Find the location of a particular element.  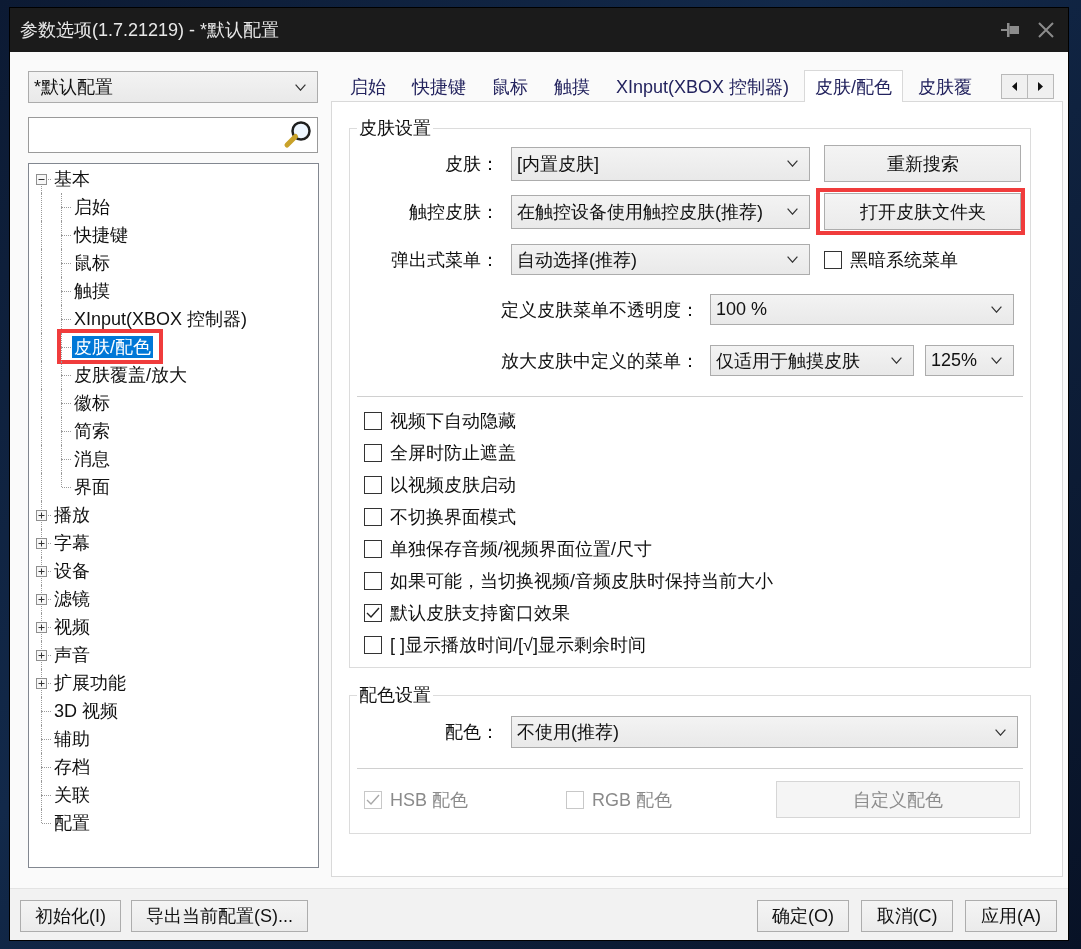

tab: 触摸 is located at coordinates (572, 86).